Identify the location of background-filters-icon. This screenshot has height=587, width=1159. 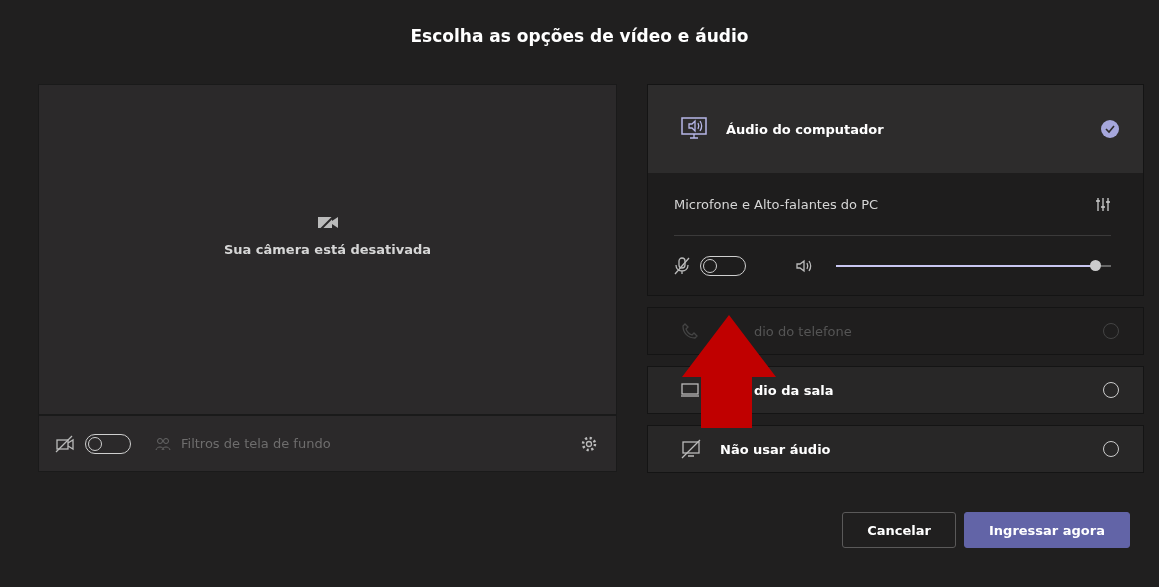
(163, 443).